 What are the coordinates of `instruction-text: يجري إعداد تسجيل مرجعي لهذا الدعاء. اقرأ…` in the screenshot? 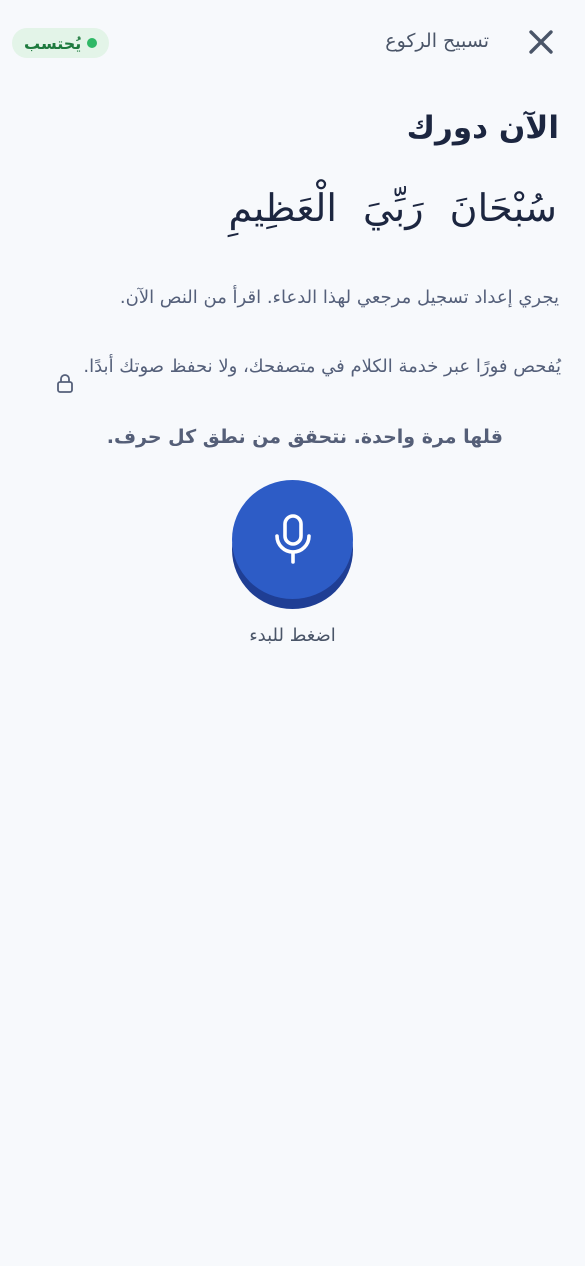 It's located at (339, 297).